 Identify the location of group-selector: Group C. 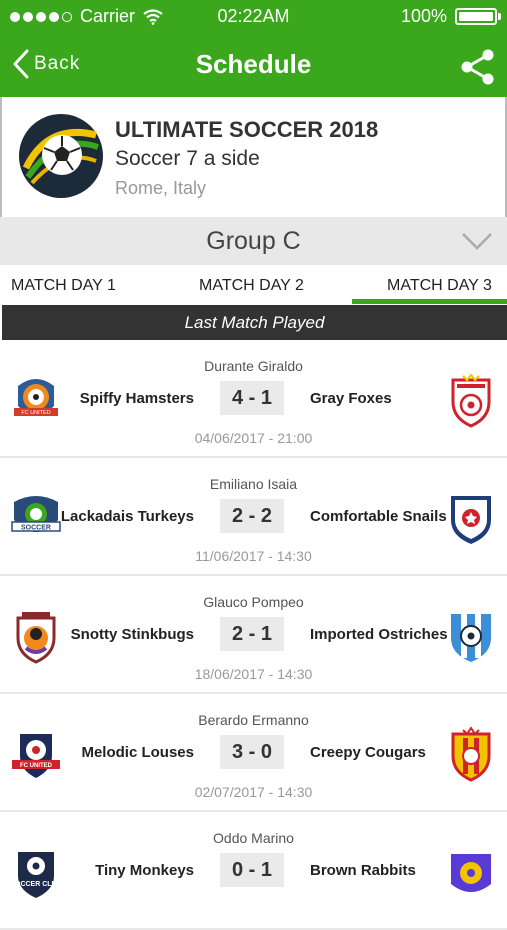
(253, 241).